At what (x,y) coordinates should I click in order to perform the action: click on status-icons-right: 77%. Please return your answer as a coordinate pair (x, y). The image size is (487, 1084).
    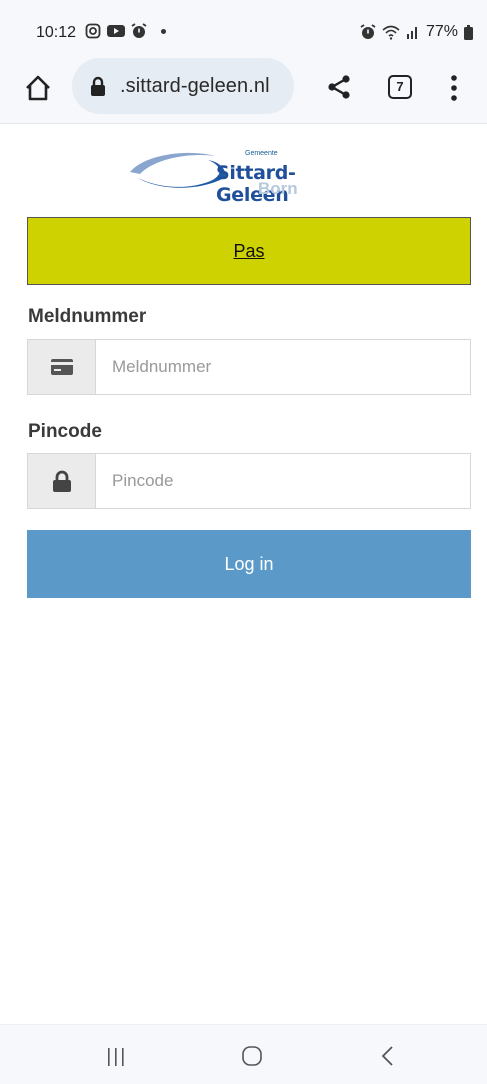
    Looking at the image, I should click on (416, 32).